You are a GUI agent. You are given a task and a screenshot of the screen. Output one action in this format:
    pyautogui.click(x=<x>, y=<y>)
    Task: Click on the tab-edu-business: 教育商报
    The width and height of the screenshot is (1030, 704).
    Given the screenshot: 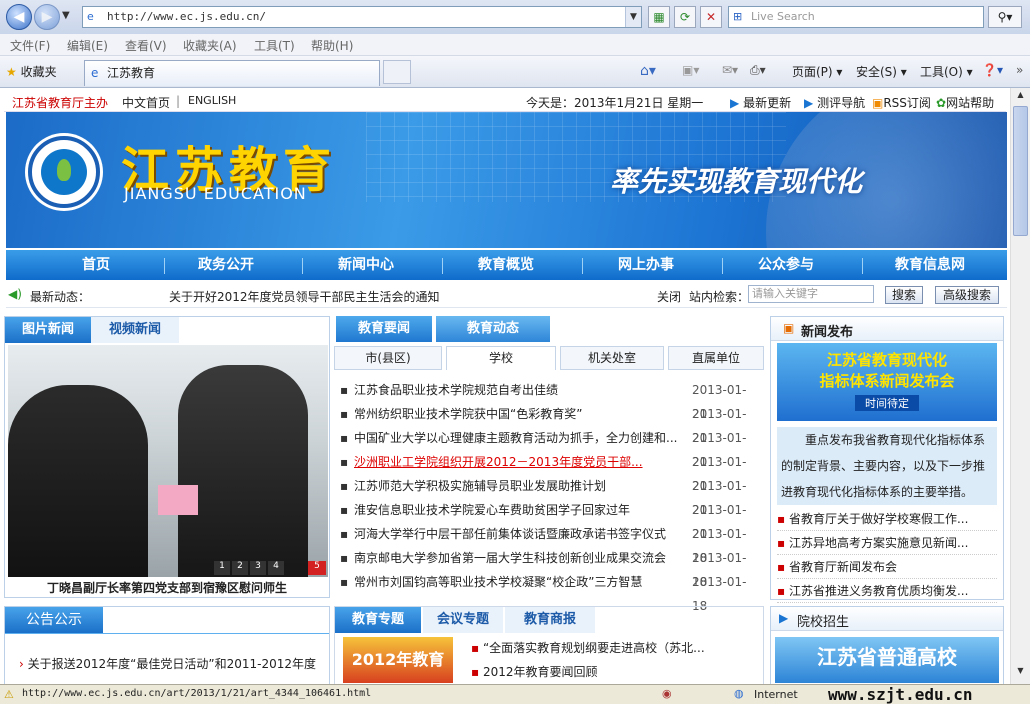 What is the action you would take?
    pyautogui.click(x=550, y=620)
    